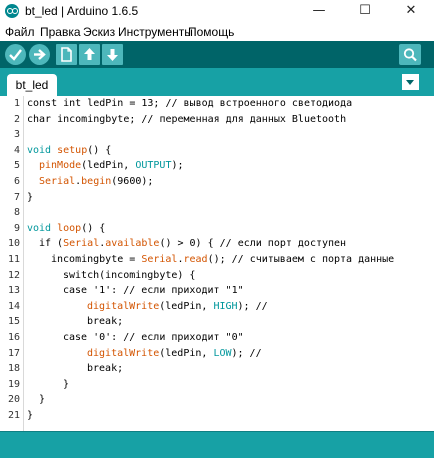 The width and height of the screenshot is (434, 458). I want to click on line-number: 13, so click(13, 291).